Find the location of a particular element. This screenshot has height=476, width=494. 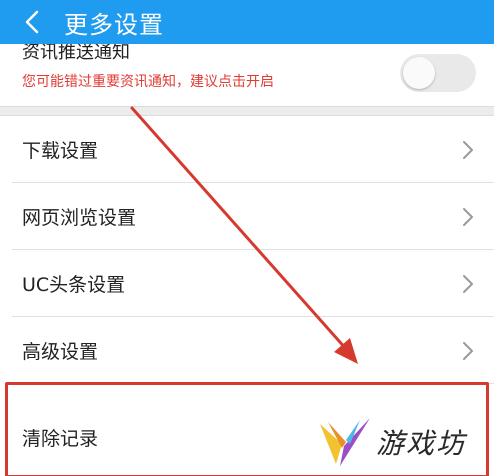

chevron-left-icon is located at coordinates (32, 22).